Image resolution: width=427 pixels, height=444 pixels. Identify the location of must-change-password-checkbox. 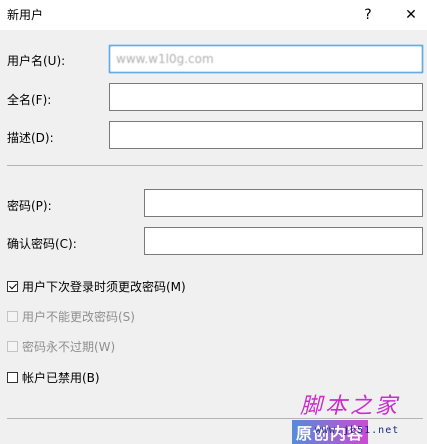
(12, 286).